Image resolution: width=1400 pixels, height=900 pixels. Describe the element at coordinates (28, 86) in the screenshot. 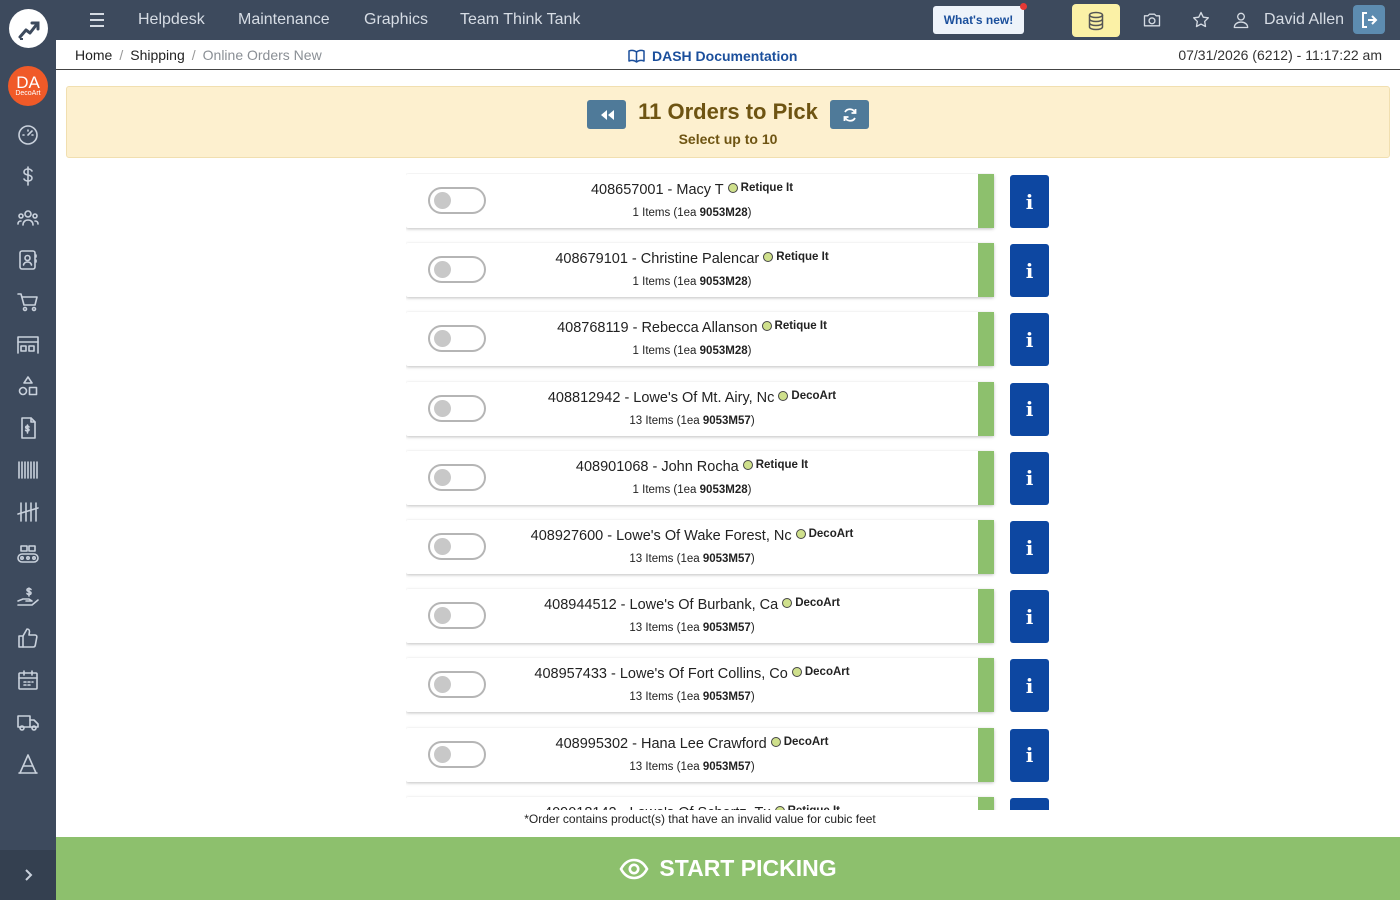

I see `avatar: DA DecoArt` at that location.